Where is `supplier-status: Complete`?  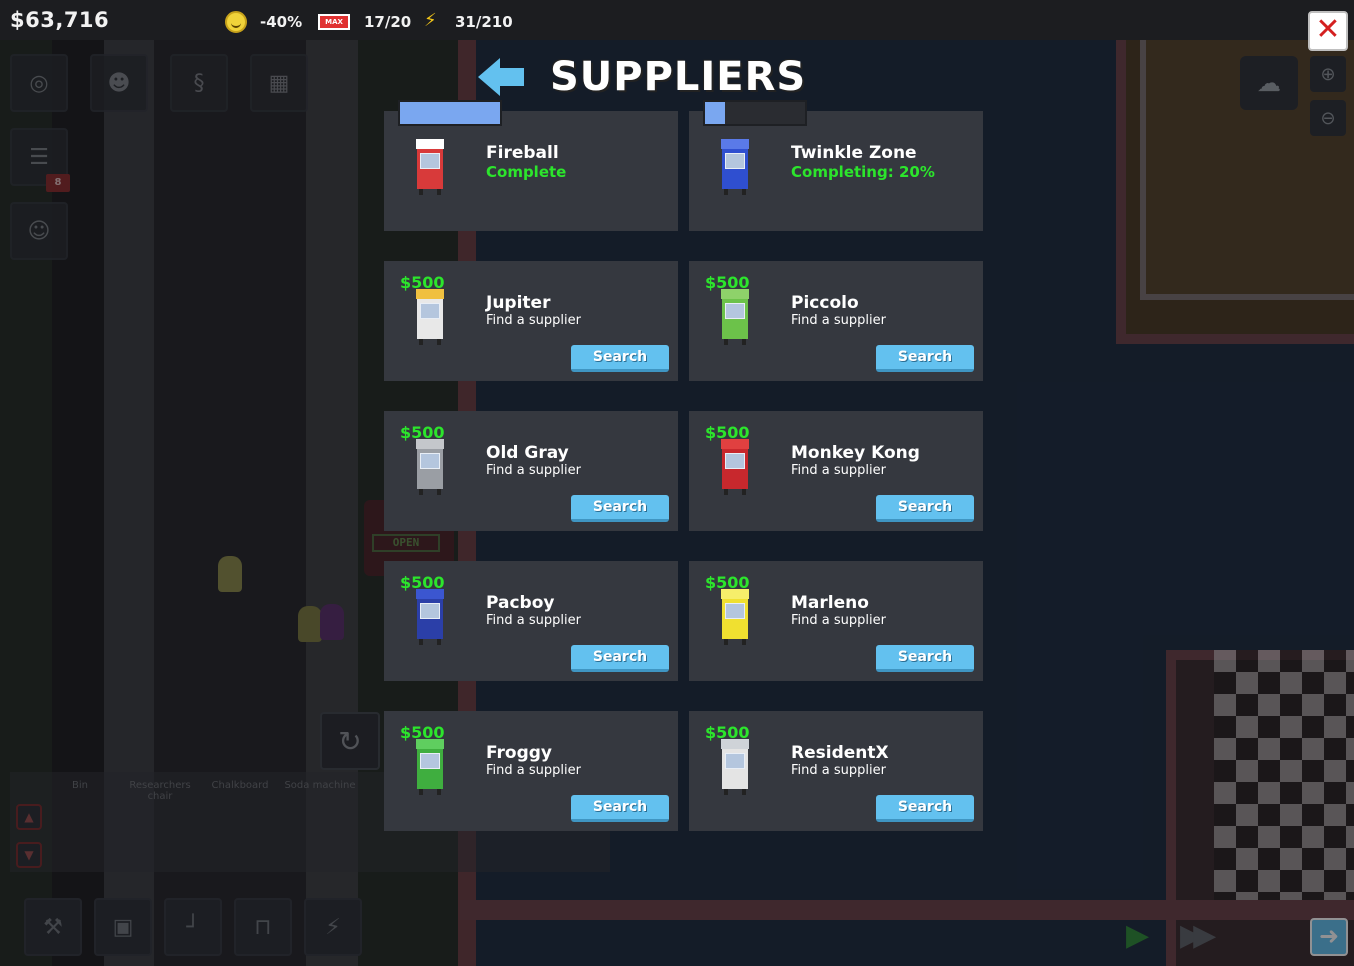
supplier-status: Complete is located at coordinates (526, 172).